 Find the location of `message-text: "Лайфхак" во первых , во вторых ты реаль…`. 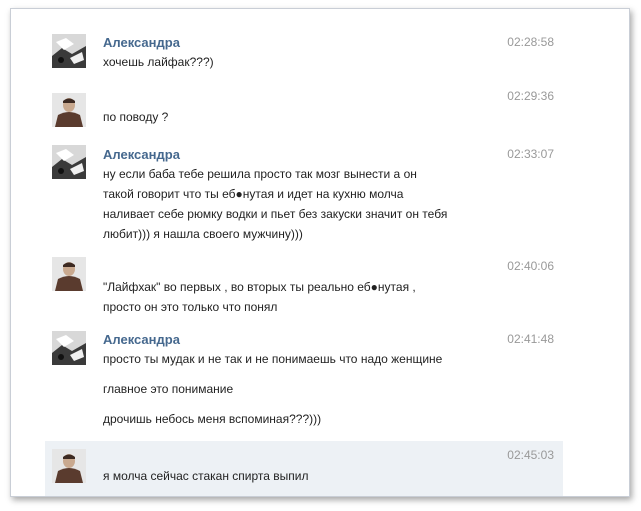

message-text: "Лайфхак" во первых , во вторых ты реаль… is located at coordinates (259, 287).